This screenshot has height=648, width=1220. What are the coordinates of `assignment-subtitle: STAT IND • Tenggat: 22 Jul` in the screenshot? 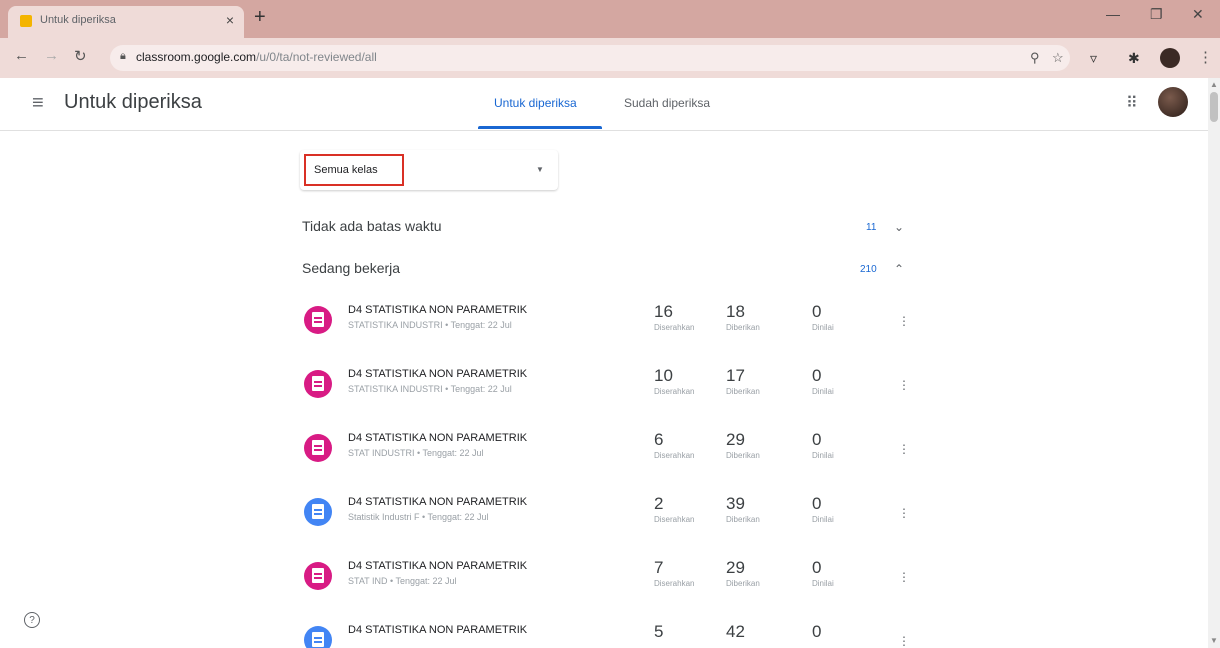 It's located at (402, 581).